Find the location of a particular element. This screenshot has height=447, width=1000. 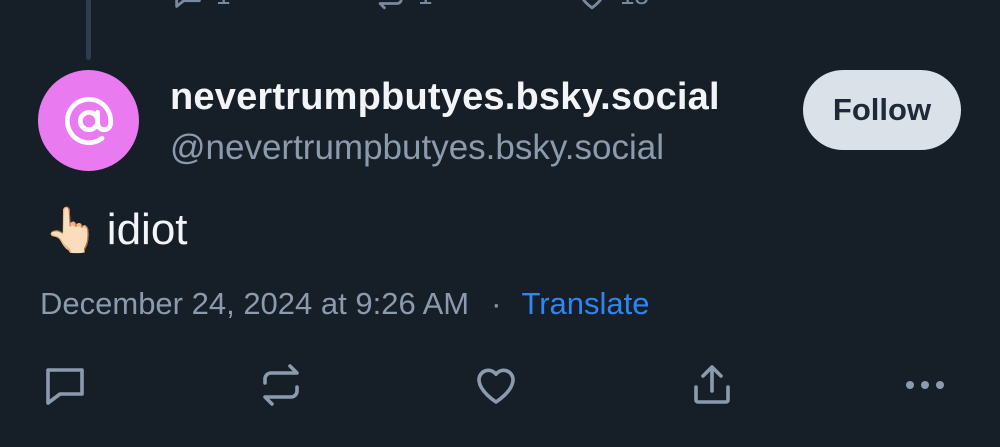

share-icon is located at coordinates (712, 384).